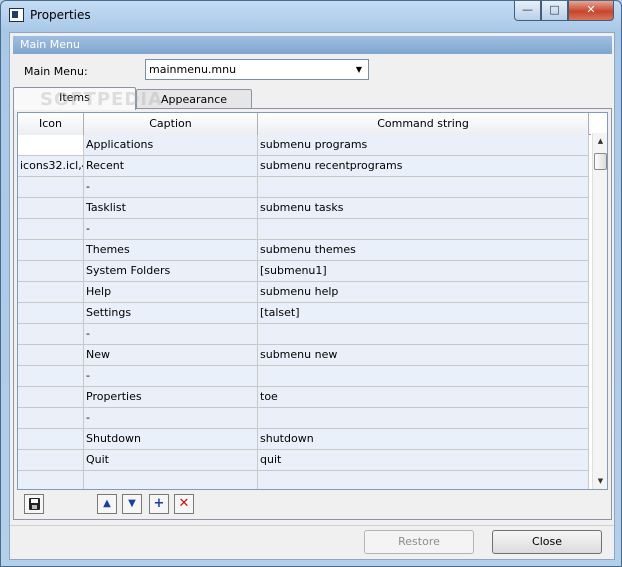 The height and width of the screenshot is (567, 622). What do you see at coordinates (60, 15) in the screenshot?
I see `window-title: Properties` at bounding box center [60, 15].